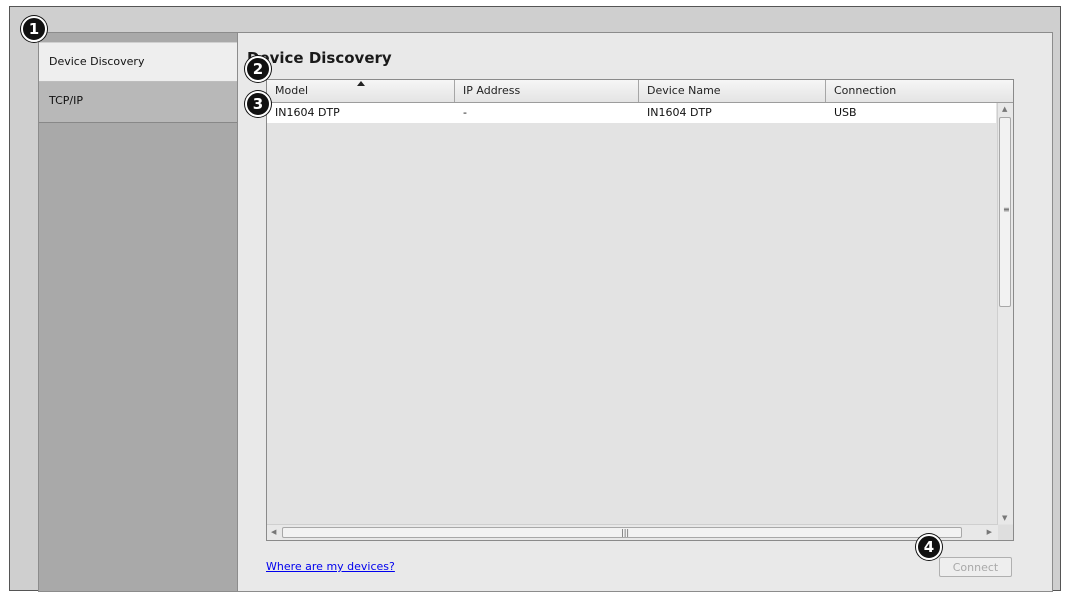 The image size is (1065, 597). What do you see at coordinates (732, 91) in the screenshot?
I see `column-header-device-name: Device Name` at bounding box center [732, 91].